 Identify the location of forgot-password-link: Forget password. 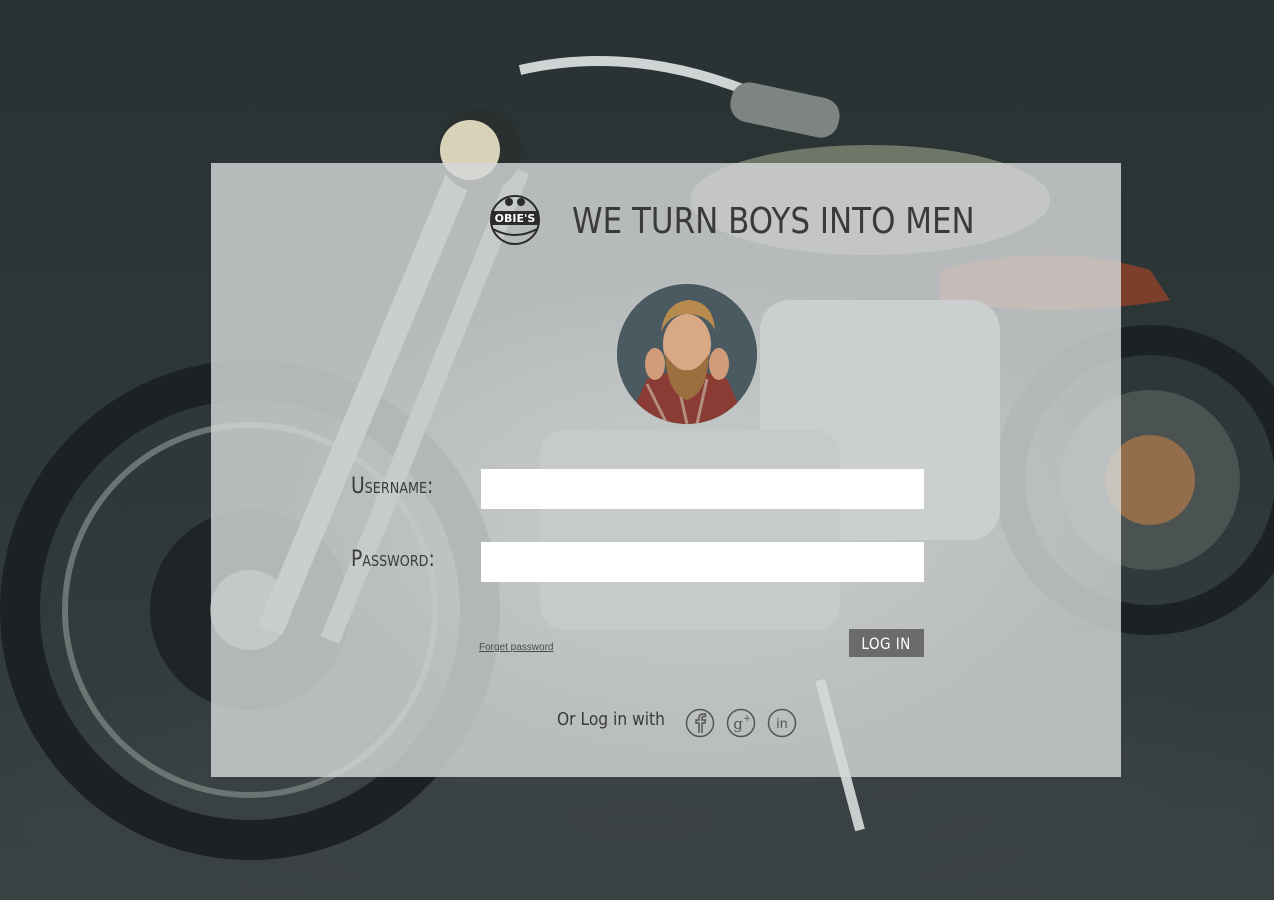
(516, 647).